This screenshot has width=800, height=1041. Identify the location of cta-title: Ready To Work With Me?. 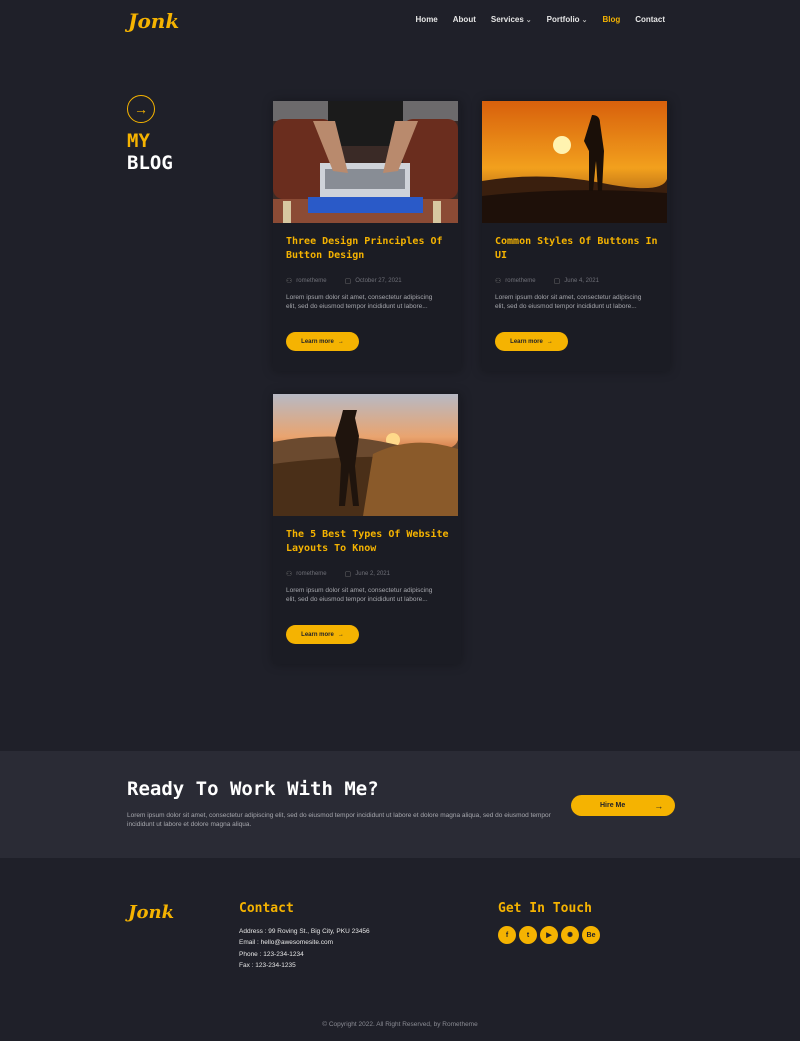
(253, 789).